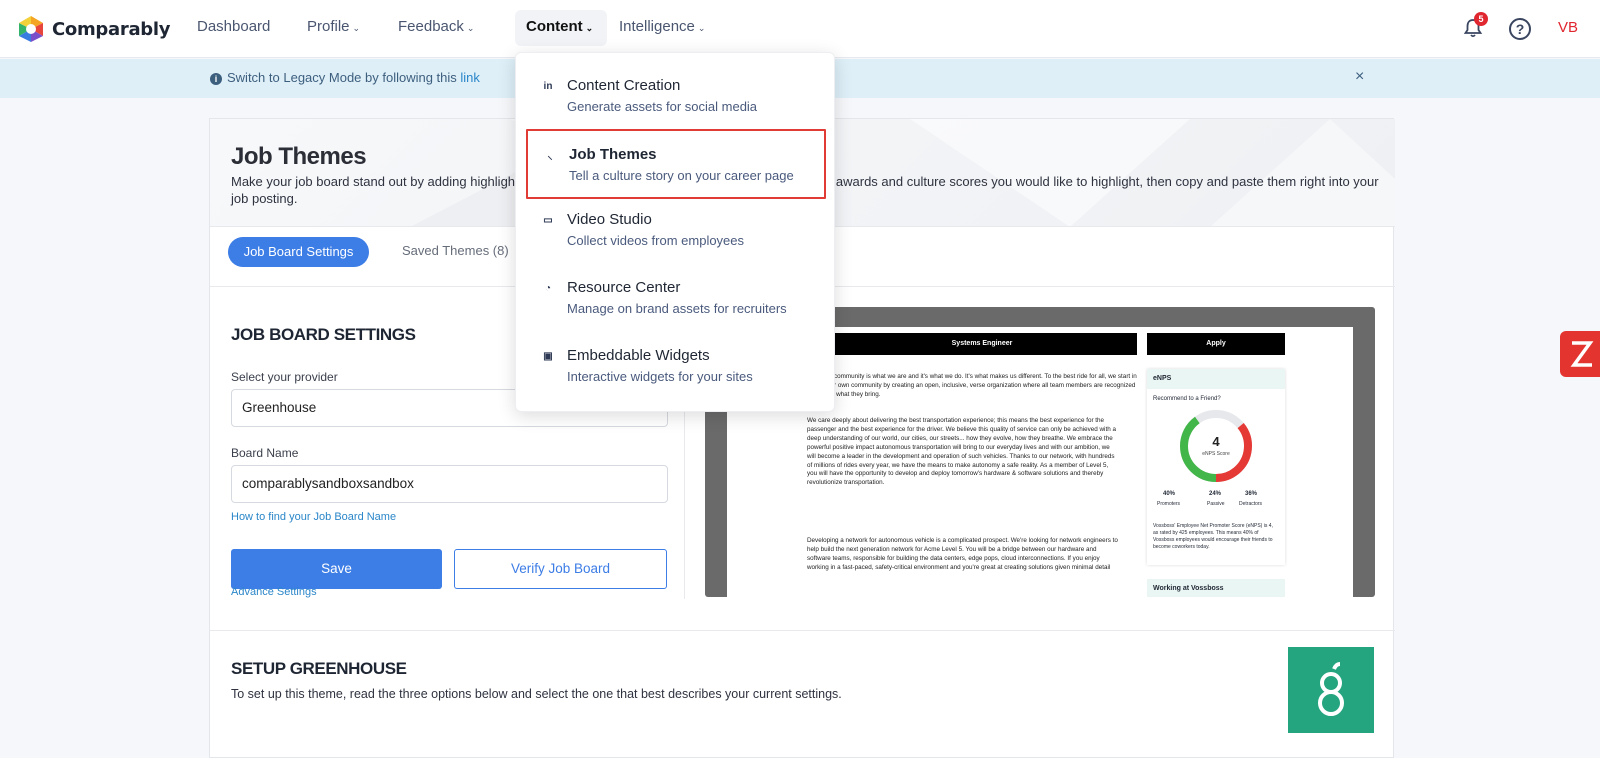  I want to click on close-icon: ×, so click(1359, 77).